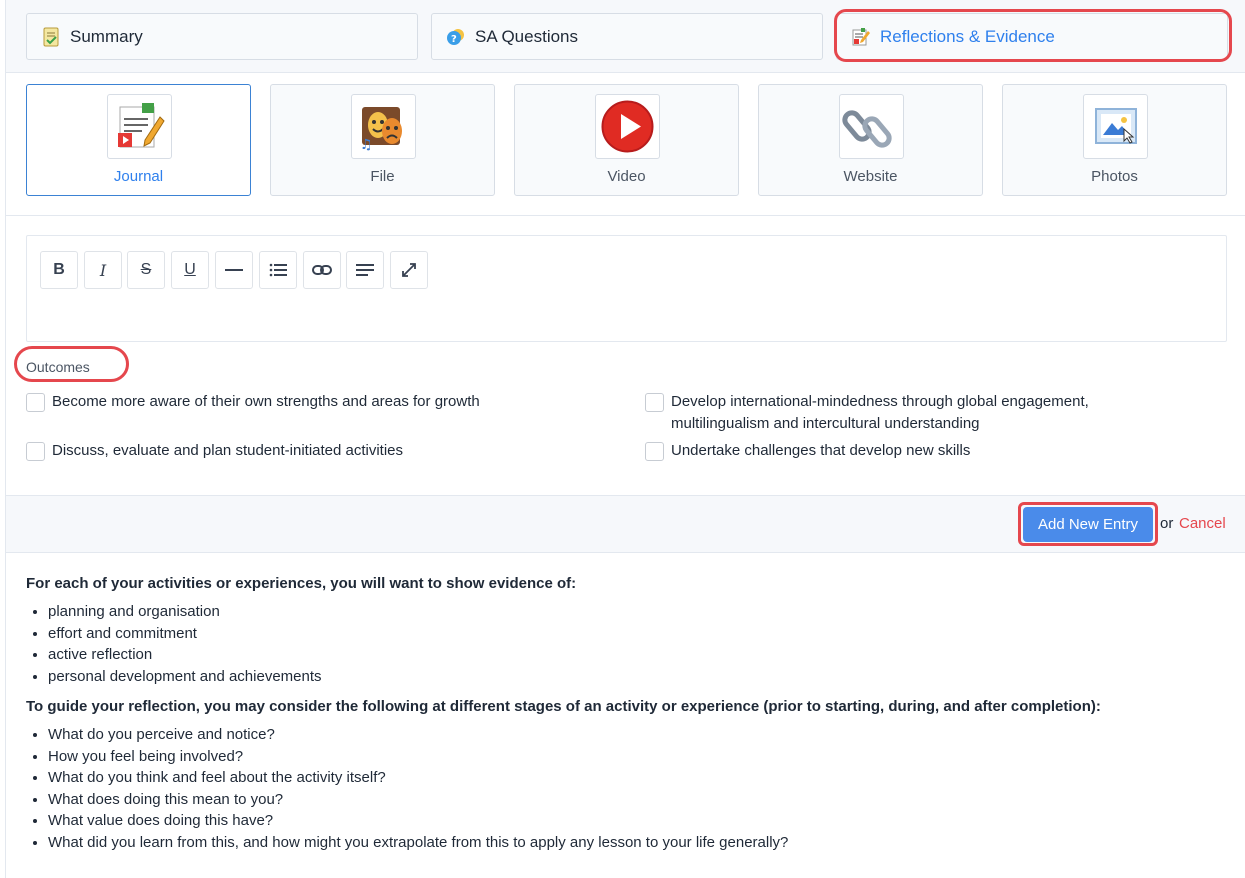 The height and width of the screenshot is (878, 1245). I want to click on horizontal-rule-icon, so click(234, 270).